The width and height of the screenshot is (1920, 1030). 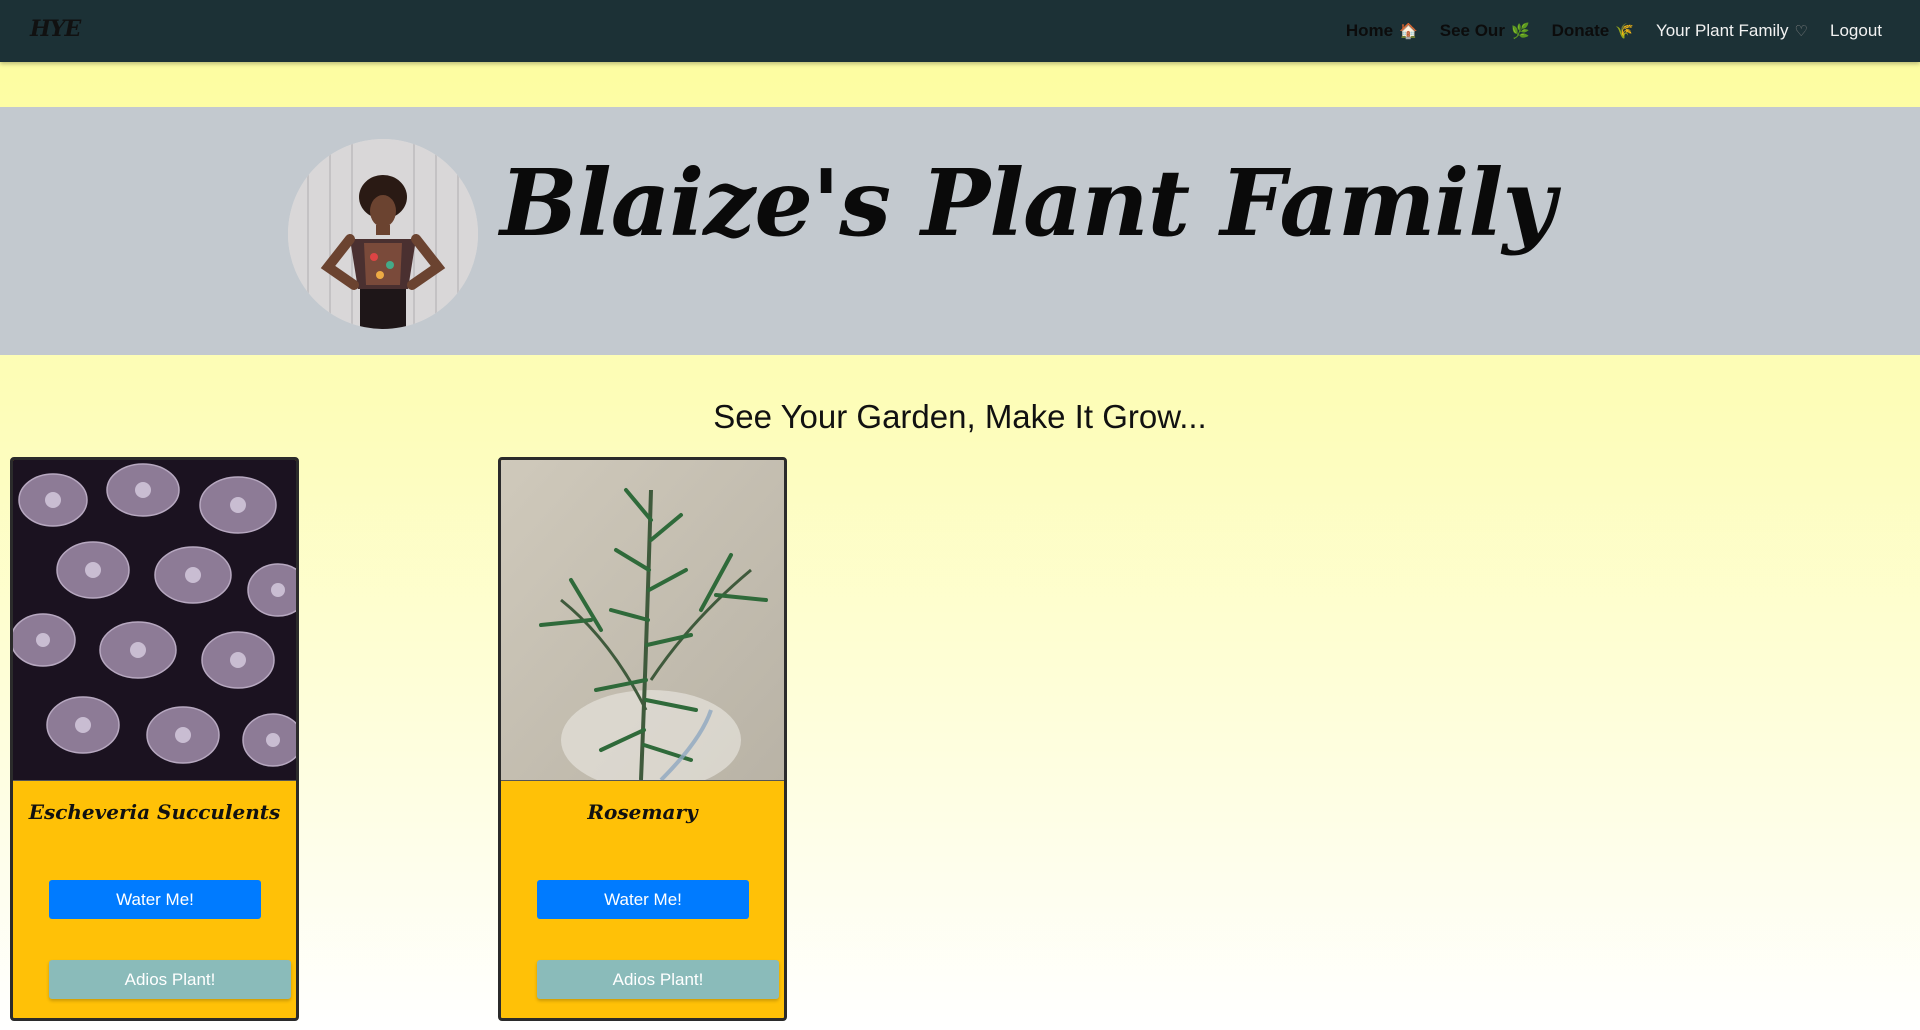 What do you see at coordinates (154, 620) in the screenshot?
I see `plant-image-succulents` at bounding box center [154, 620].